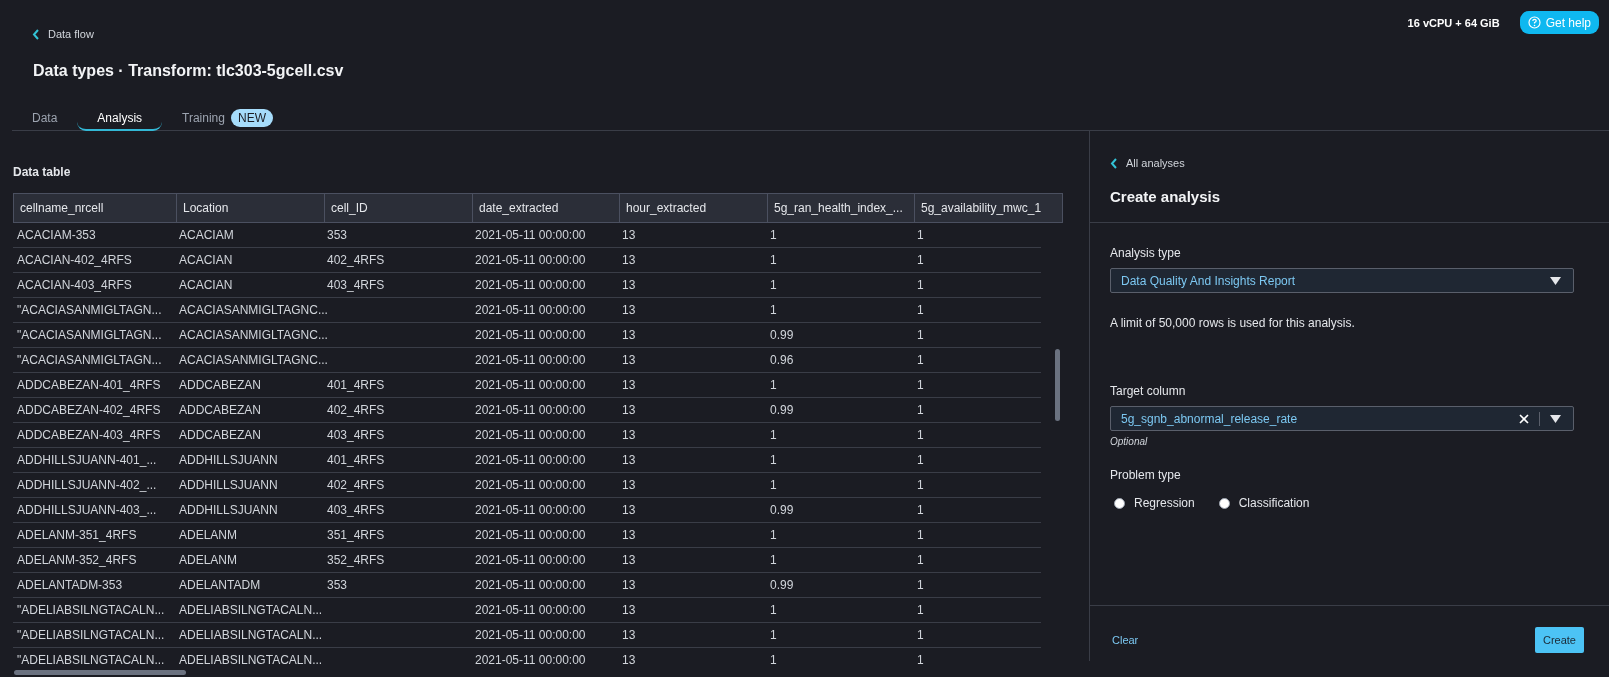  What do you see at coordinates (1233, 323) in the screenshot?
I see `row-limit-note: A limit of 50,000 rows is used for this analysis.` at bounding box center [1233, 323].